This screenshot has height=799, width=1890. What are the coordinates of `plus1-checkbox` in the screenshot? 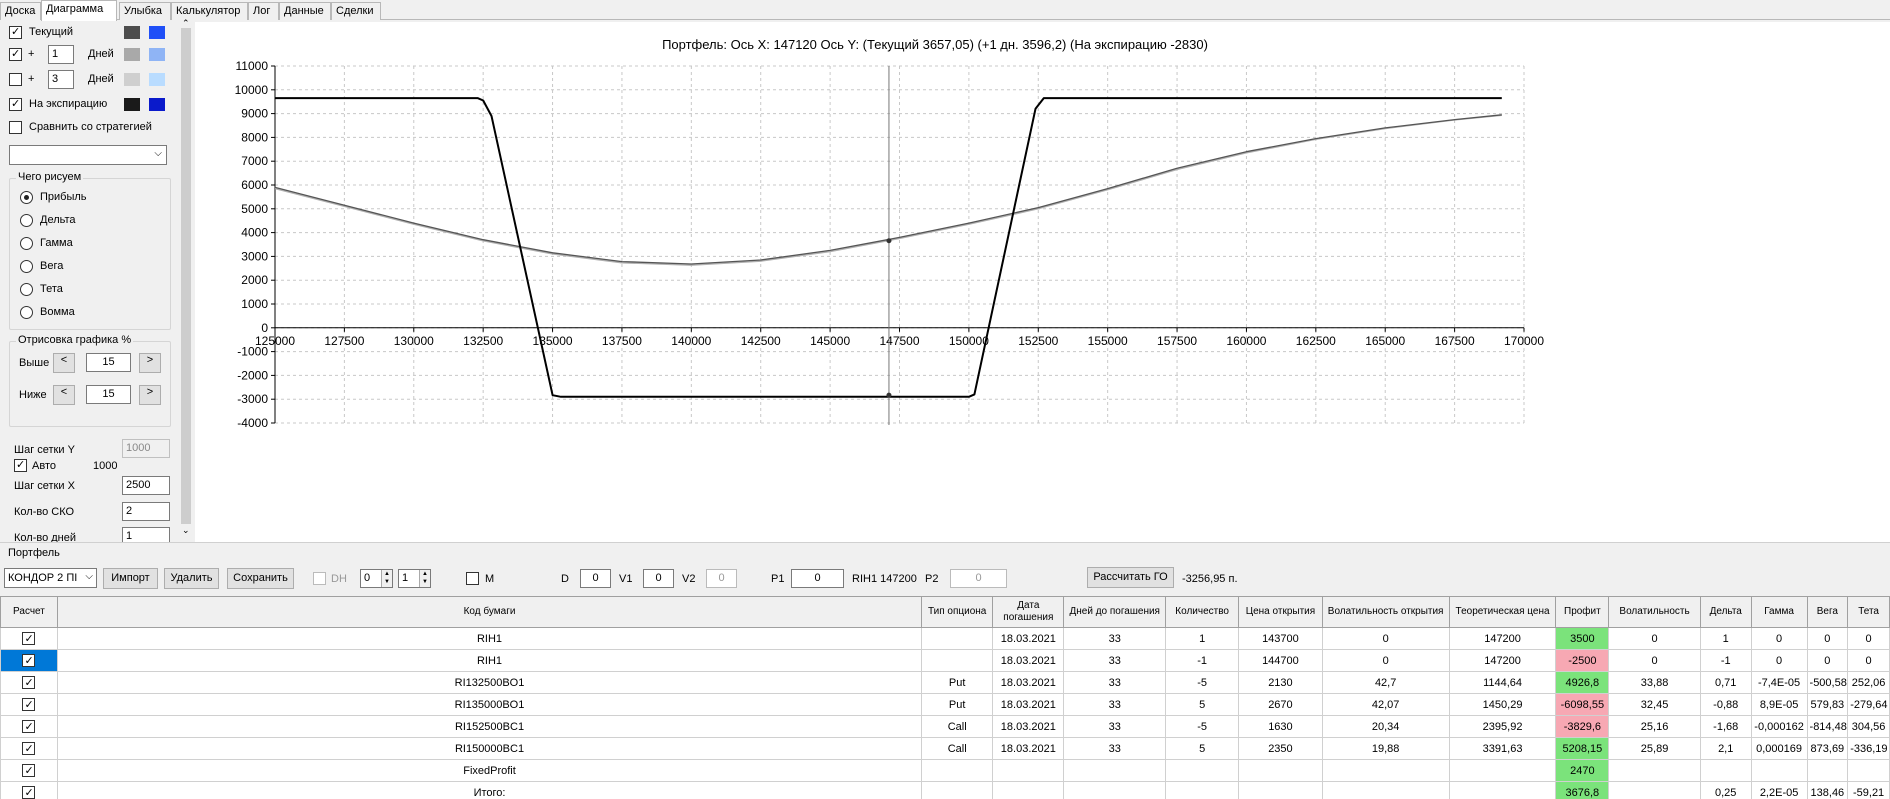 It's located at (15, 54).